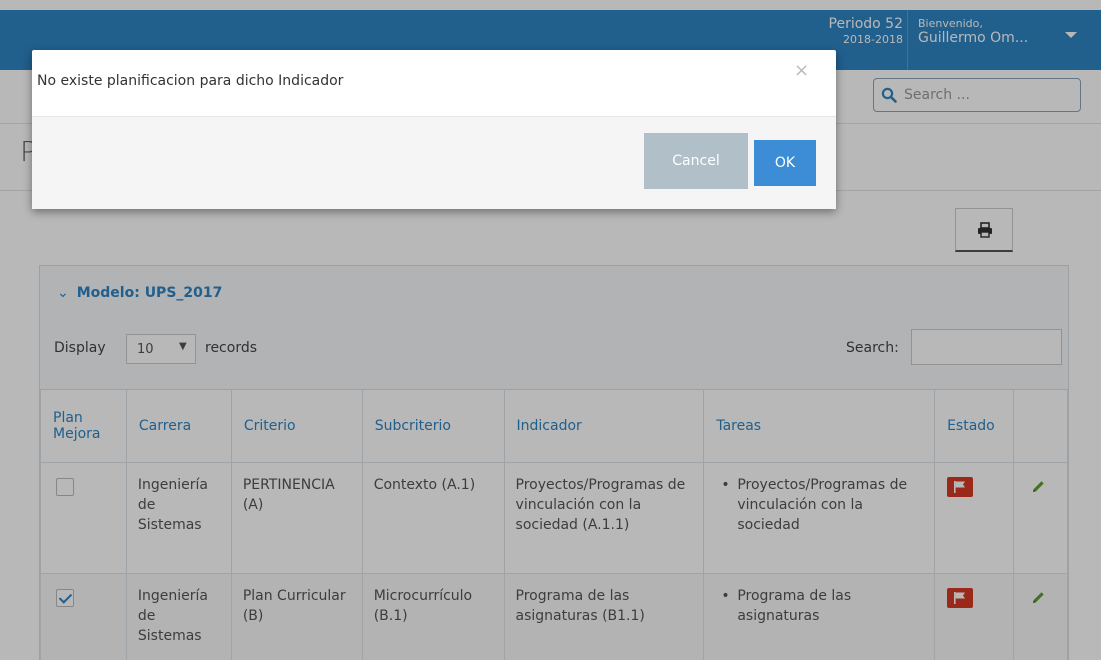 The height and width of the screenshot is (660, 1101). Describe the element at coordinates (785, 163) in the screenshot. I see `ok-button: OK` at that location.